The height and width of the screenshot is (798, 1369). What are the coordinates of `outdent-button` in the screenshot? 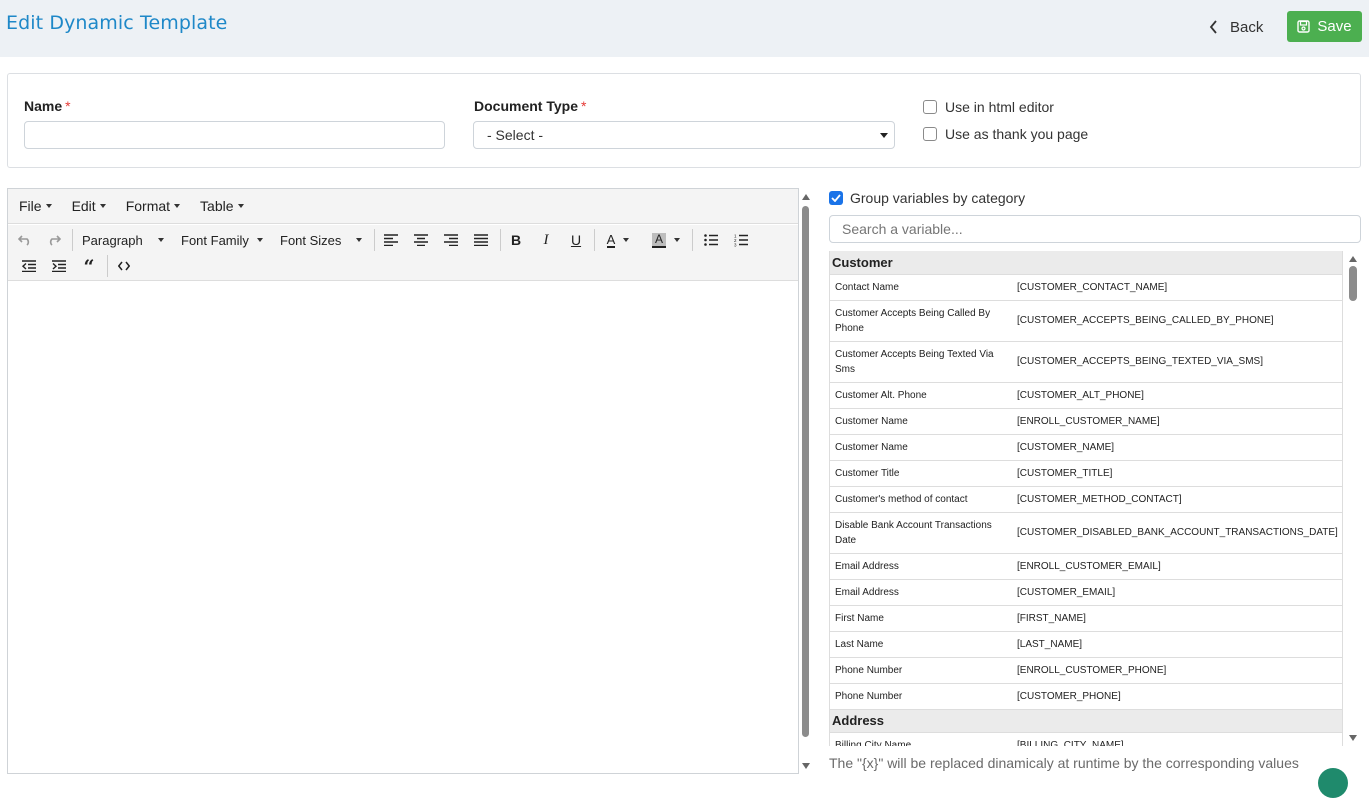 It's located at (29, 266).